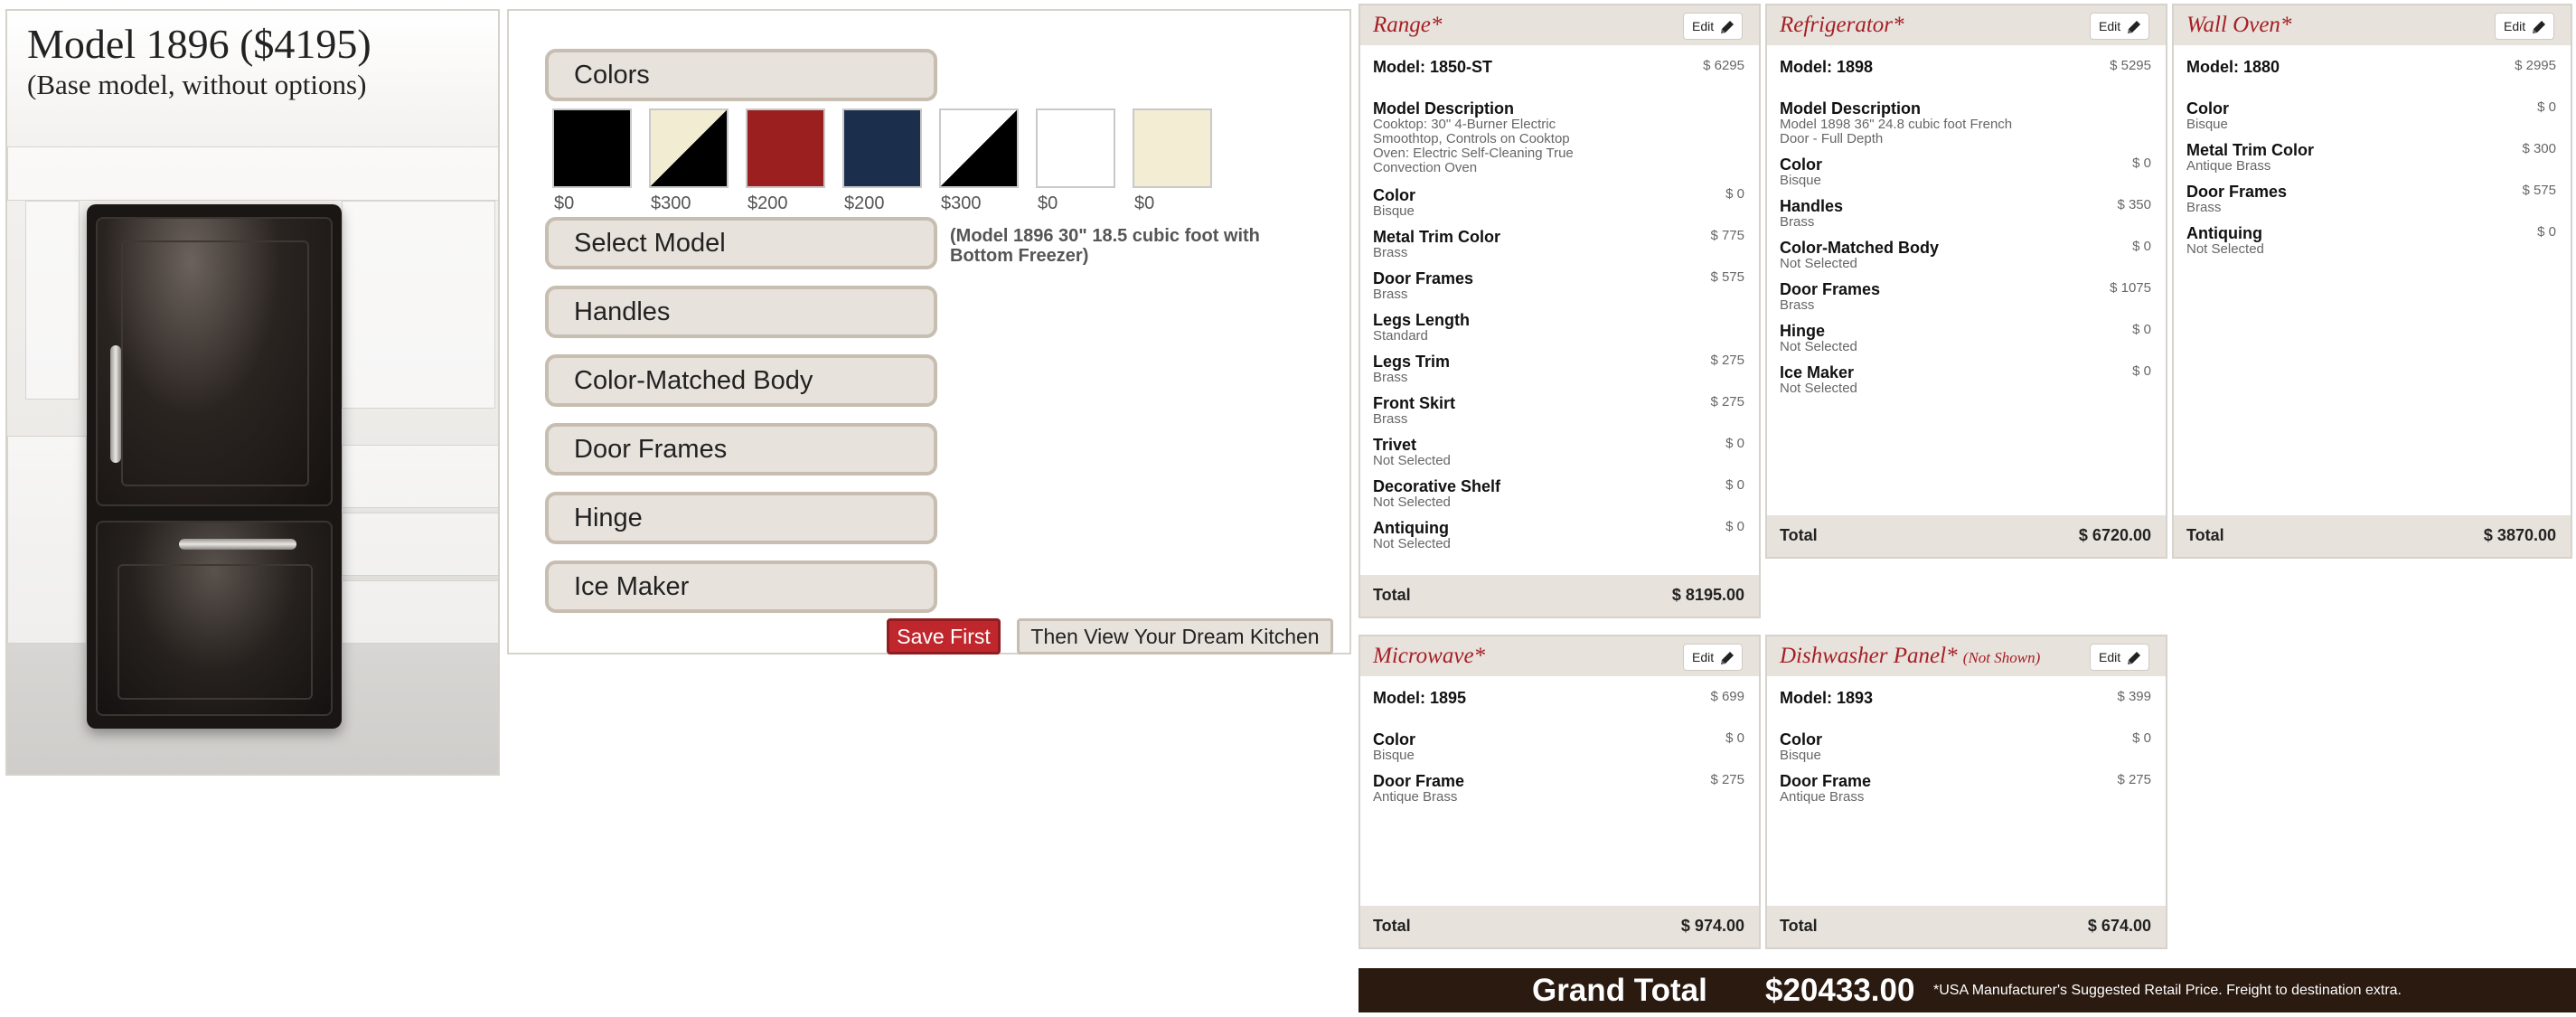  Describe the element at coordinates (2536, 65) in the screenshot. I see `model-price: $ 2995` at that location.